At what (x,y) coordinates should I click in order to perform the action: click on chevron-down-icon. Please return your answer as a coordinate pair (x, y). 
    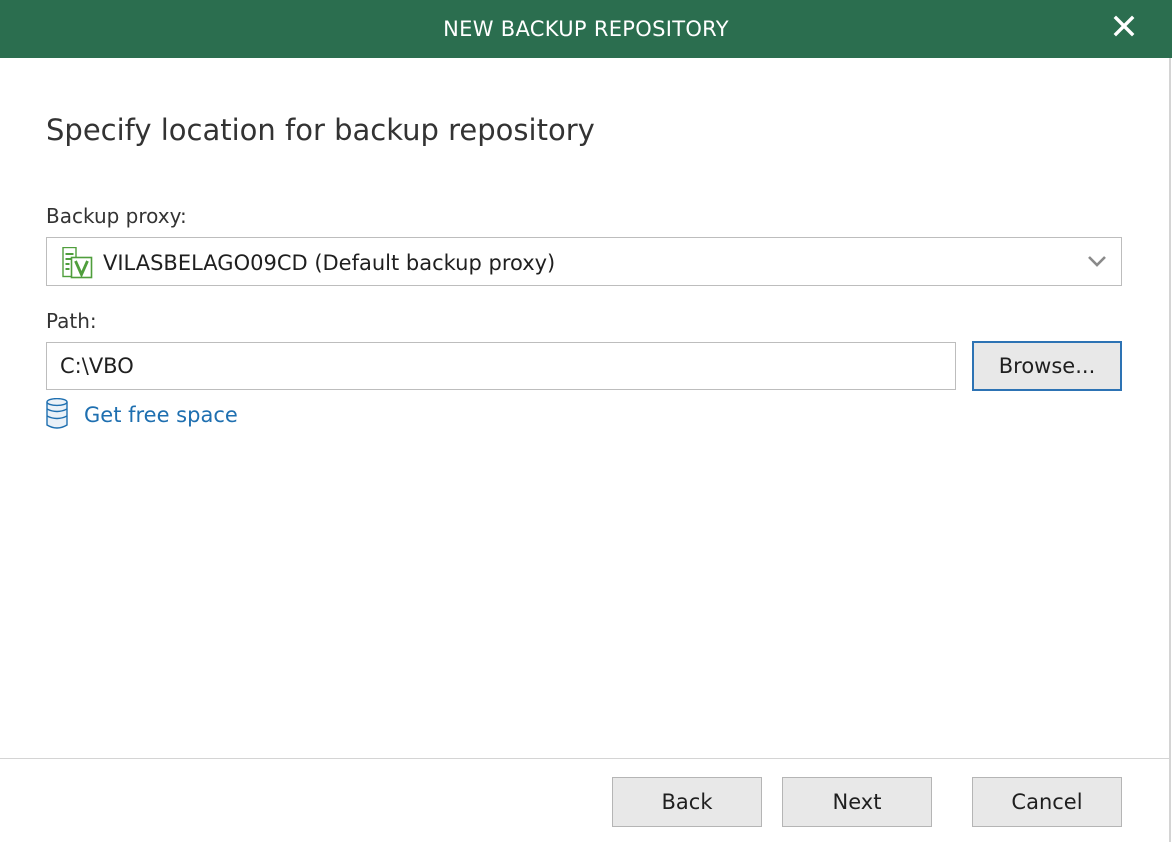
    Looking at the image, I should click on (1097, 261).